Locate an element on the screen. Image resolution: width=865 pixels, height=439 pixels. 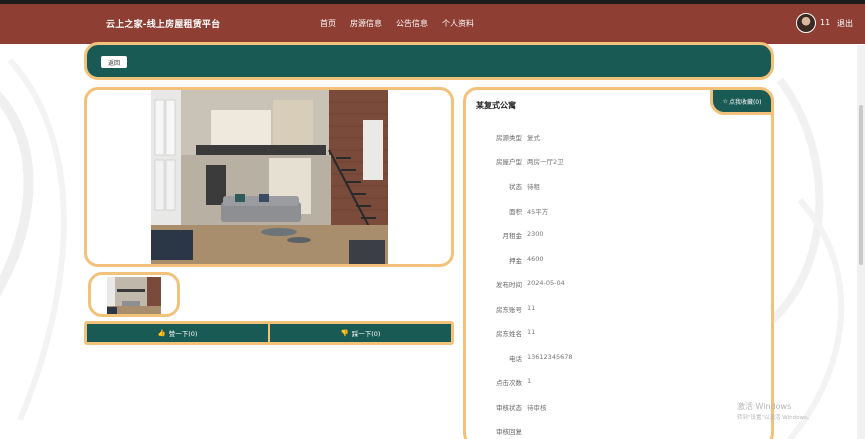
detail-label: 状态 is located at coordinates (515, 187).